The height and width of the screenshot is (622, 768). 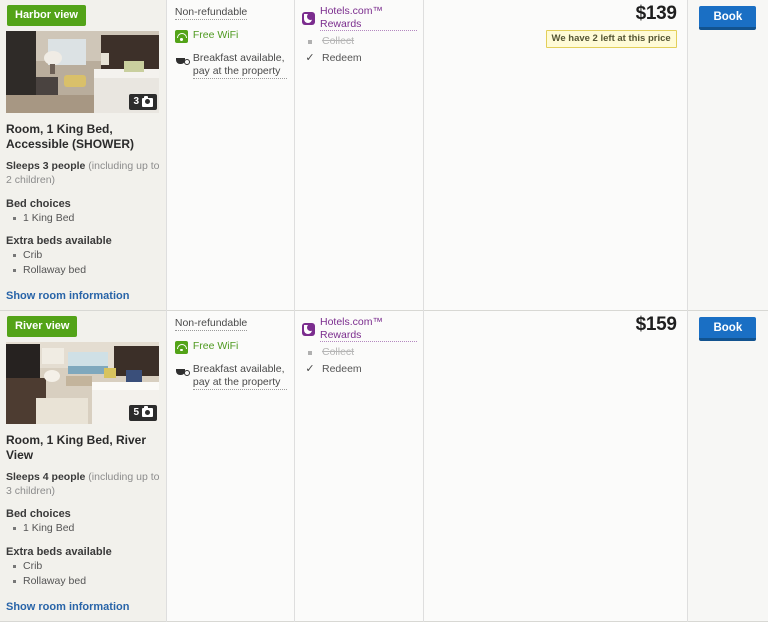 I want to click on room-photo-thumbnail: 3, so click(x=82, y=72).